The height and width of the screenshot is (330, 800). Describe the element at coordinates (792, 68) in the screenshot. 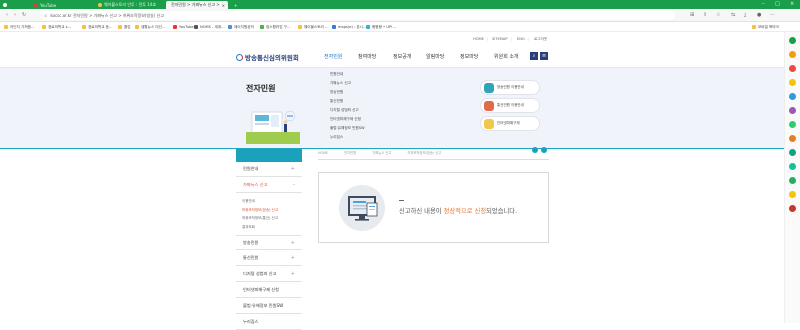

I see `mail-icon` at that location.